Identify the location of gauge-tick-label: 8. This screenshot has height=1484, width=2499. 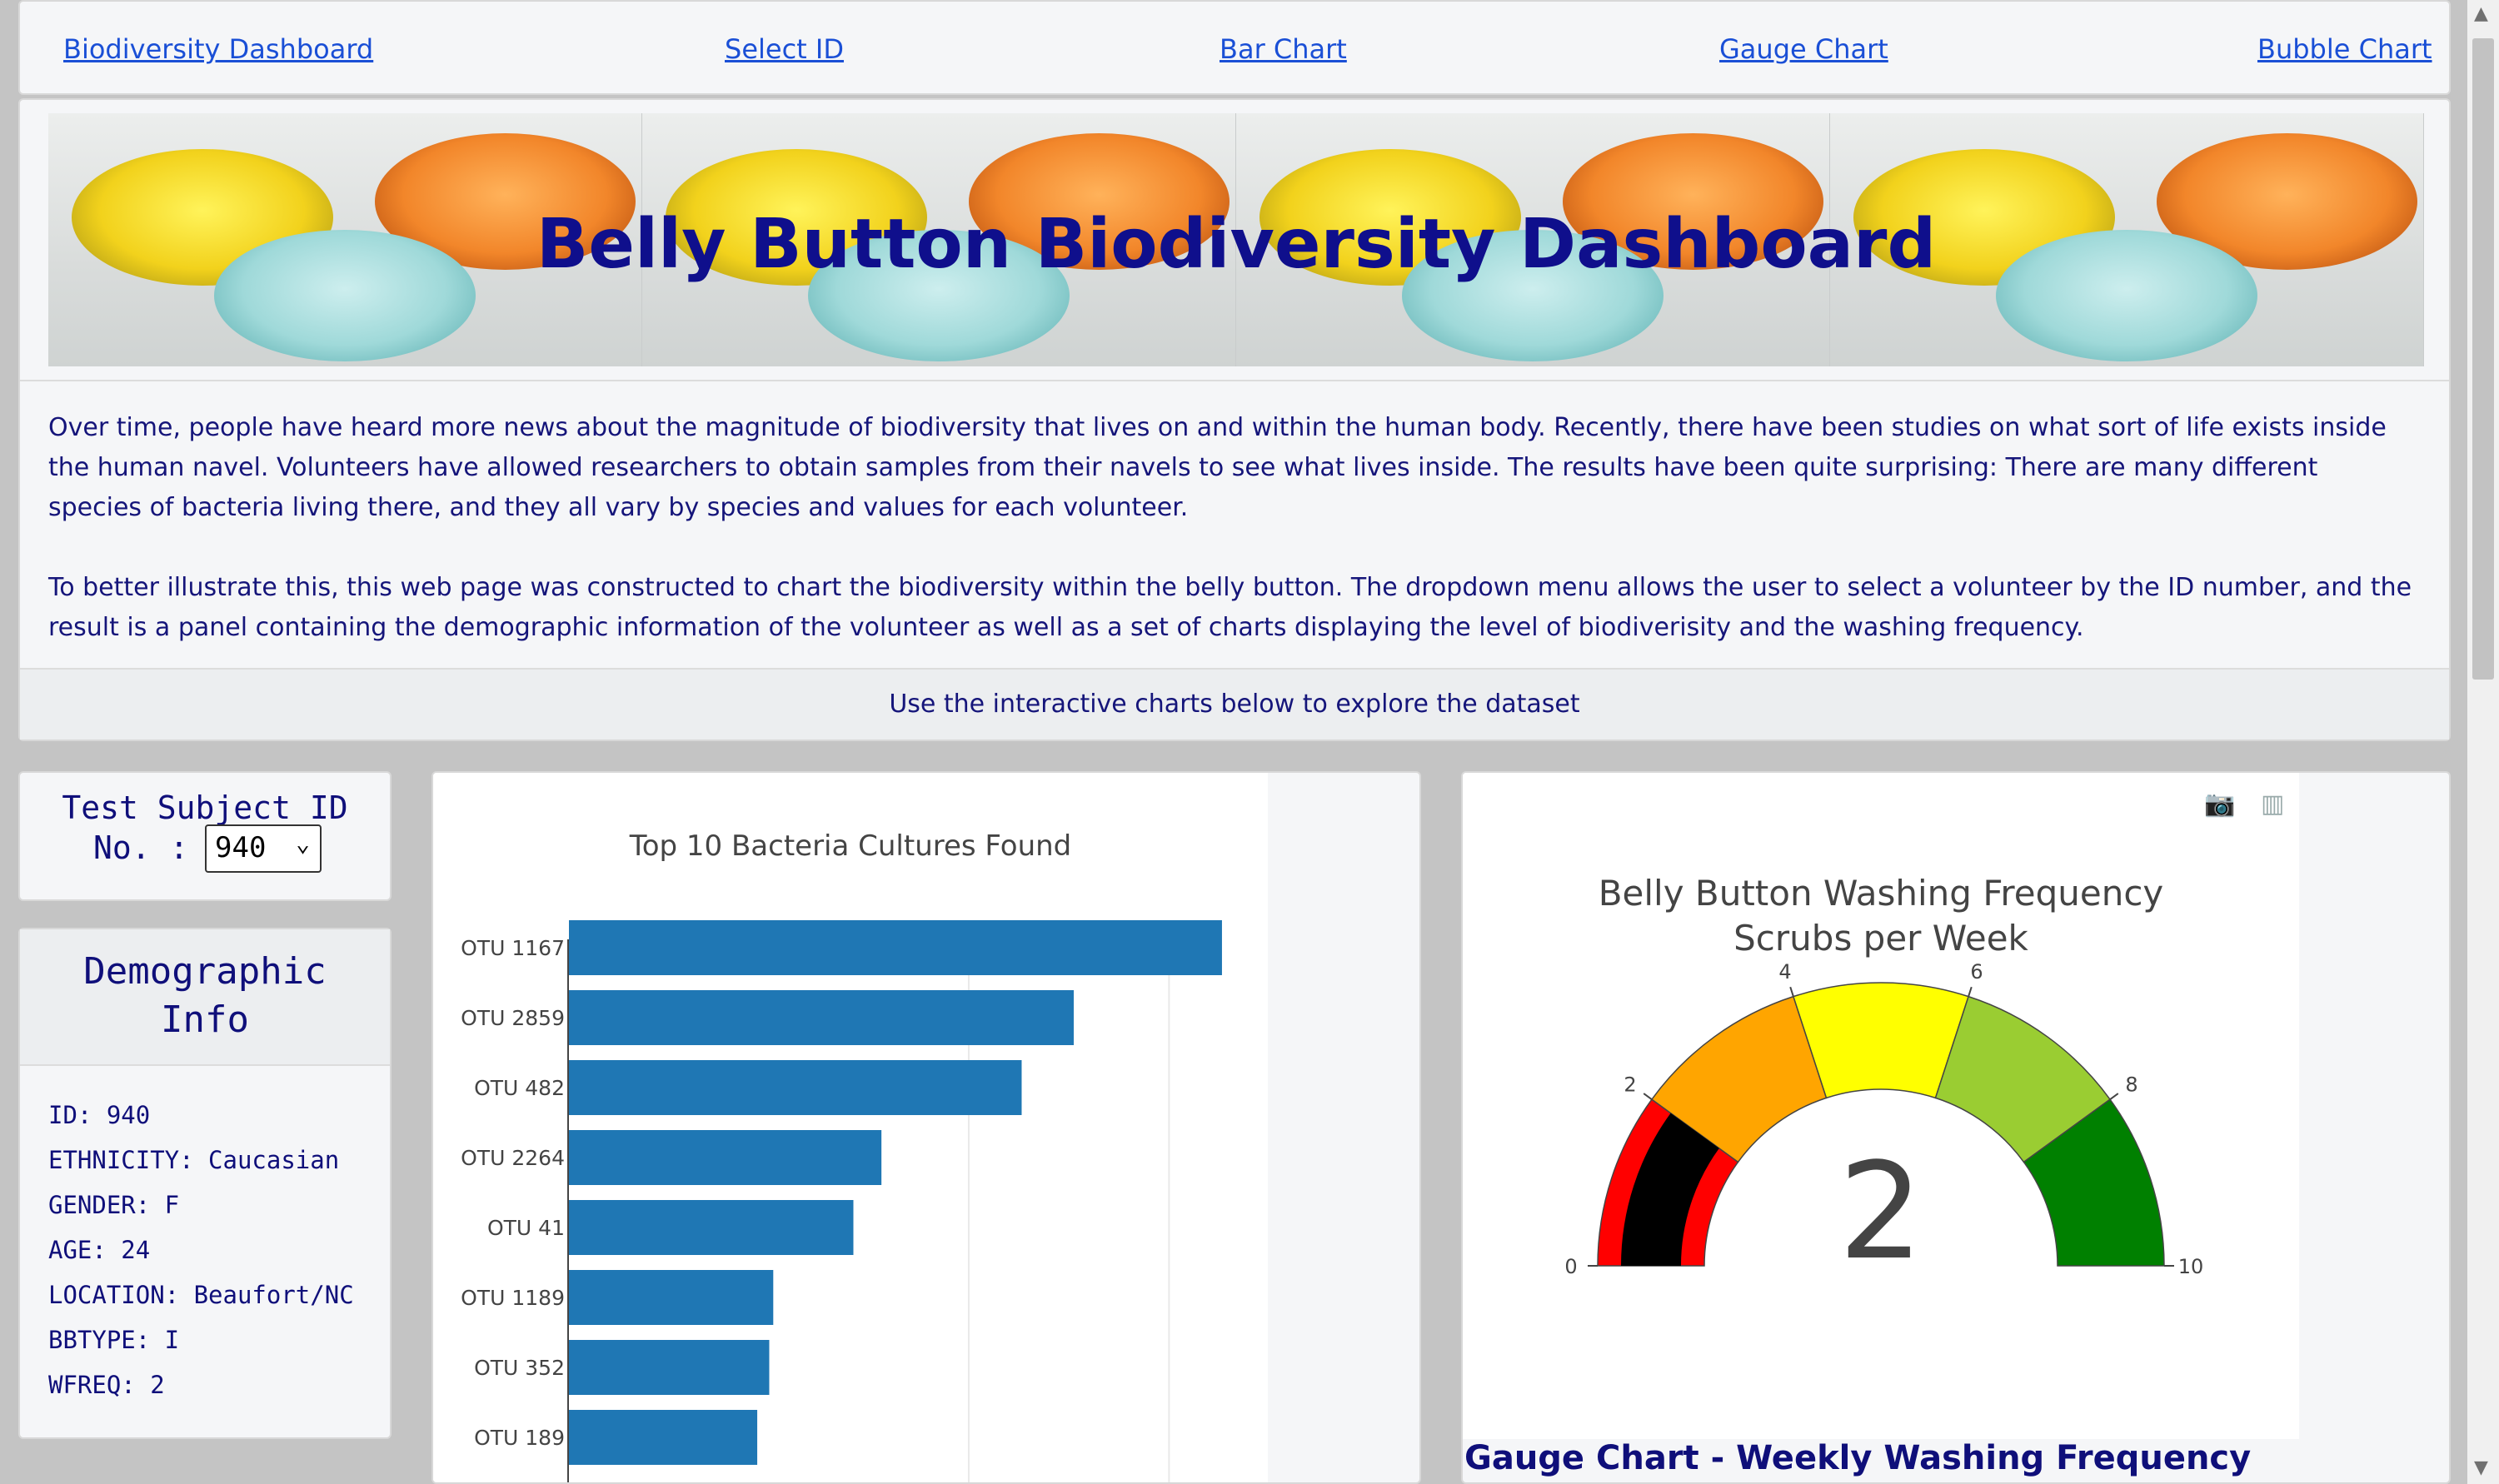
(2131, 1084).